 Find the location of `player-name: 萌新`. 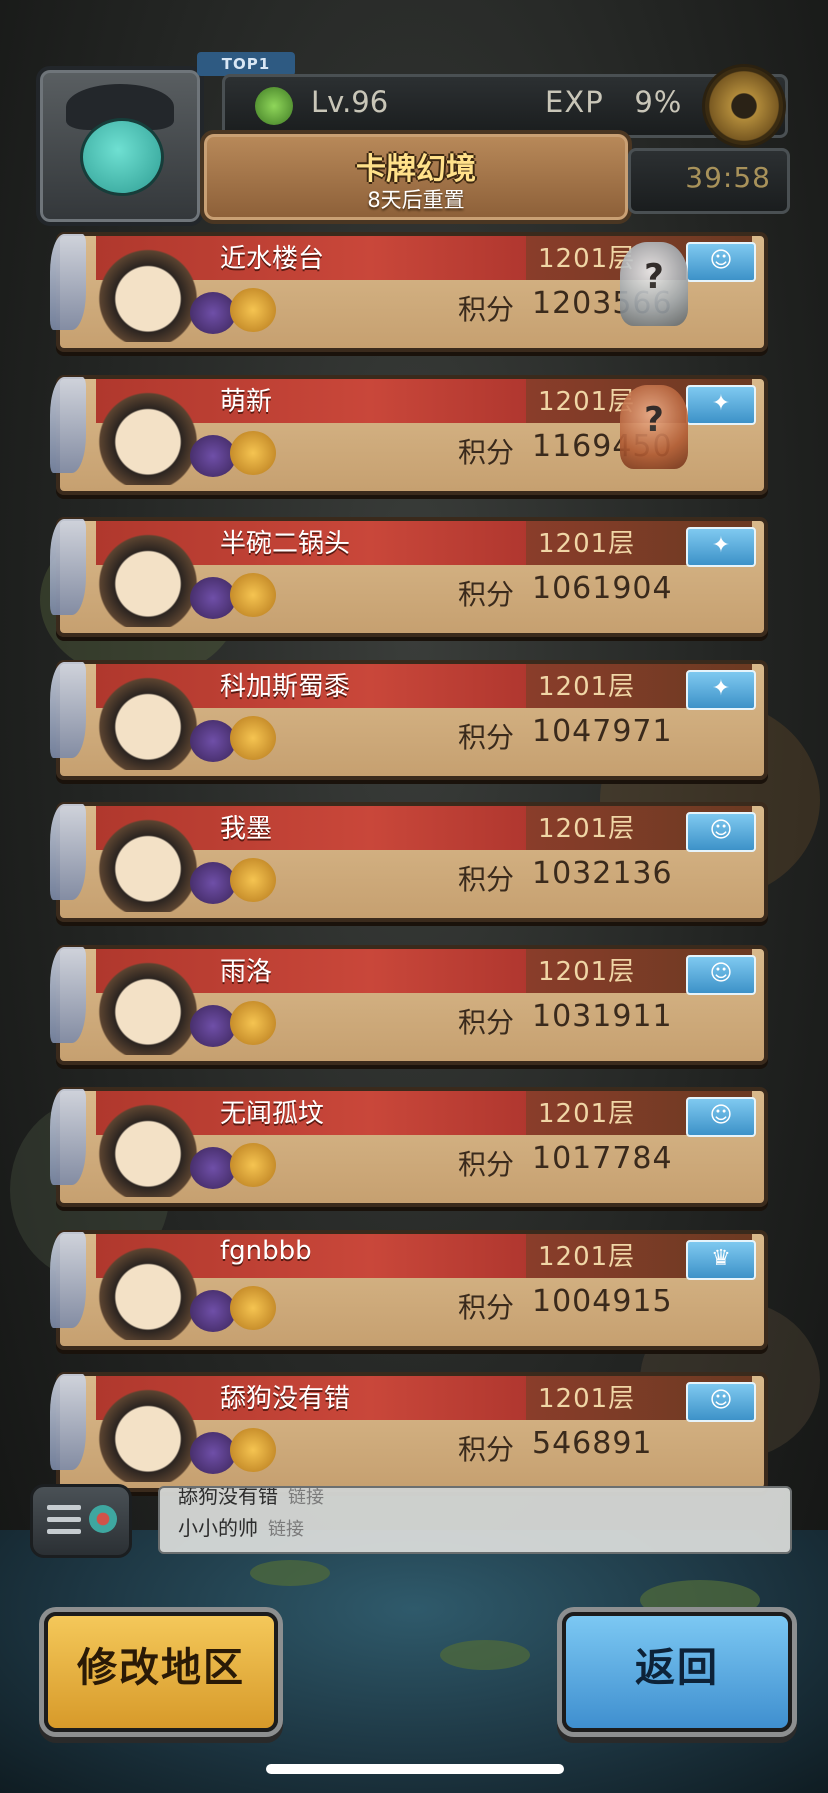

player-name: 萌新 is located at coordinates (246, 401).